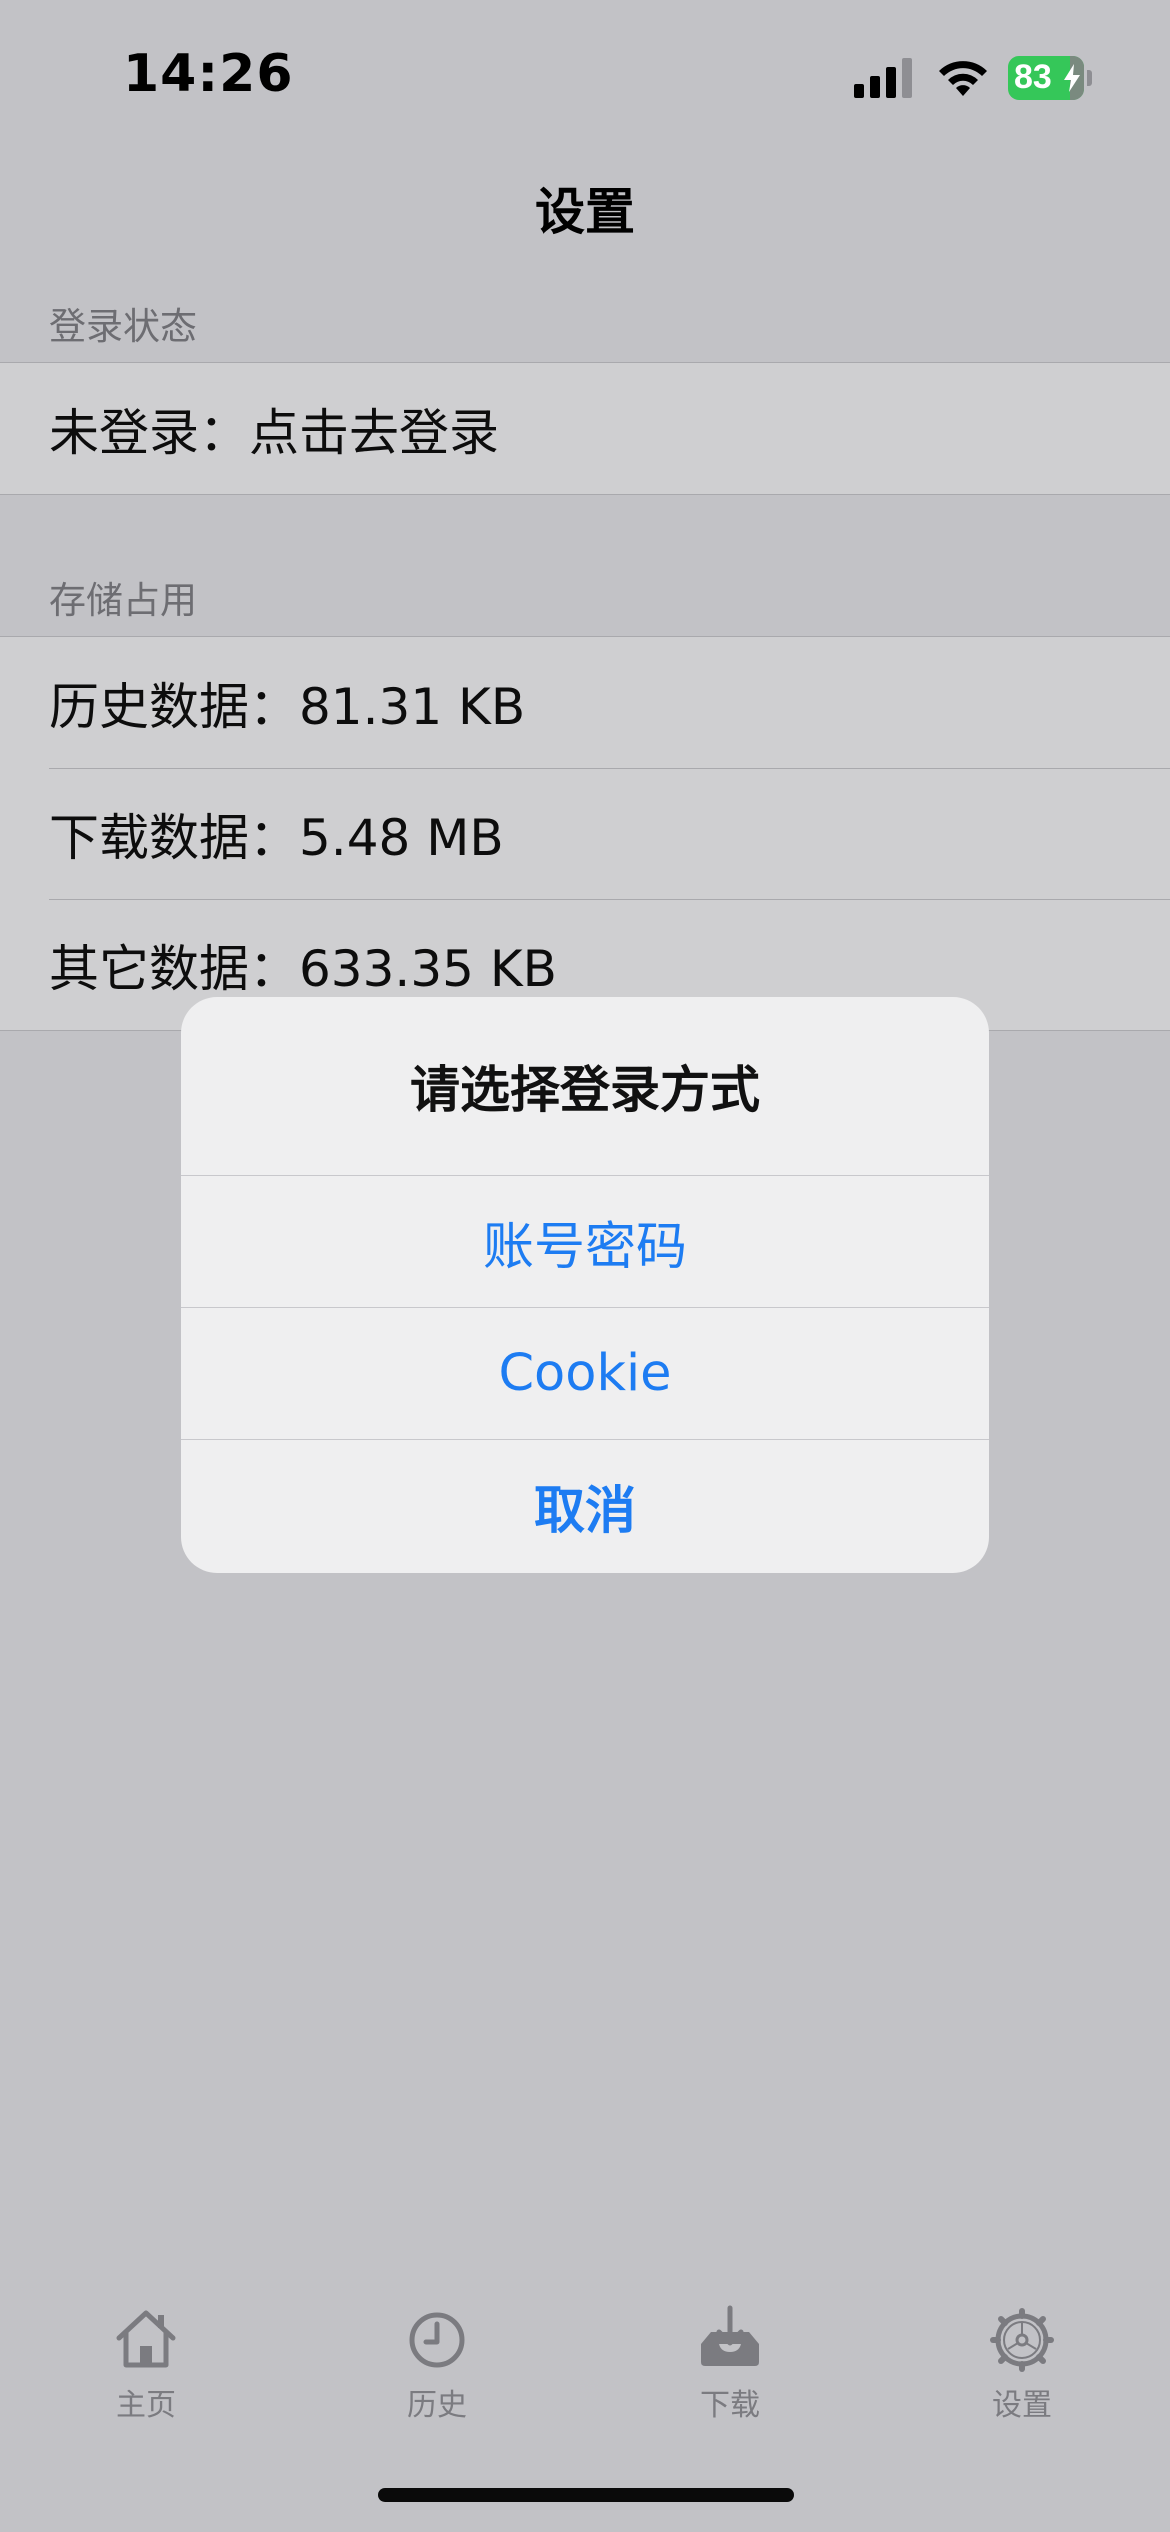 The image size is (1170, 2532). I want to click on section-header-storage: 存储占用, so click(123, 600).